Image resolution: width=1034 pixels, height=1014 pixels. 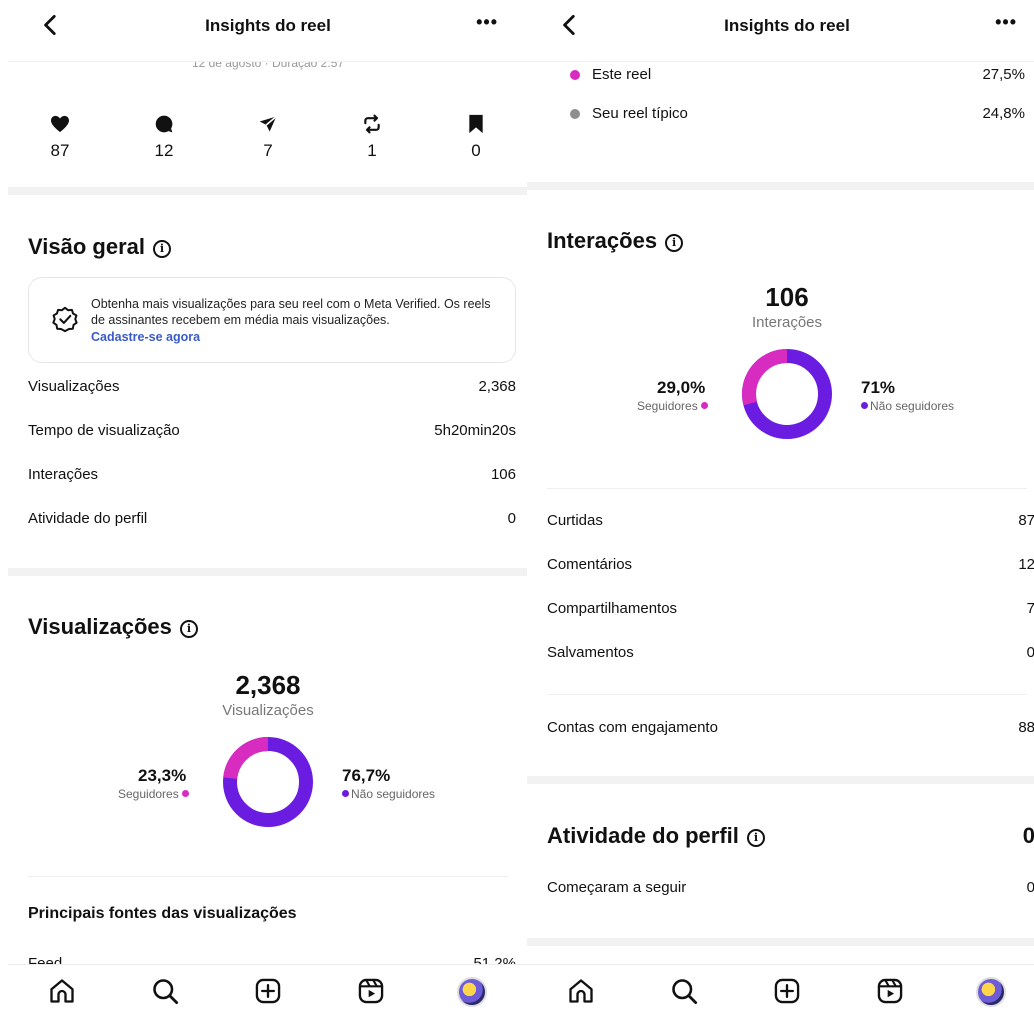 What do you see at coordinates (1003, 74) in the screenshot?
I see `this-reel-value: 27,5%` at bounding box center [1003, 74].